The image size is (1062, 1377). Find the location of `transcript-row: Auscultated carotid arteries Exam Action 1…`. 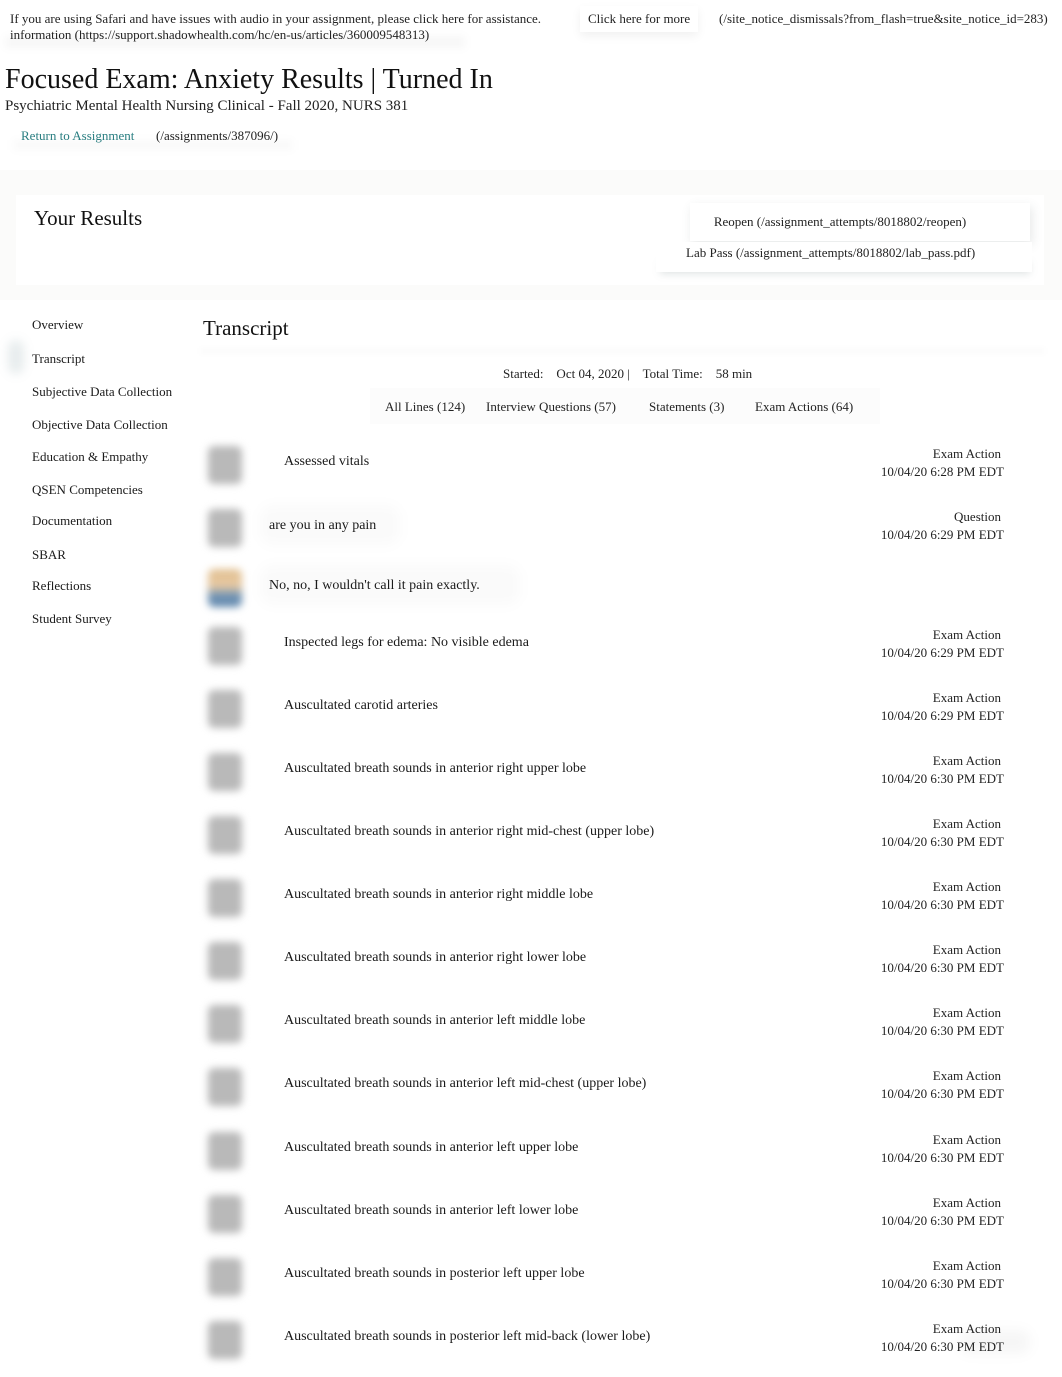

transcript-row: Auscultated carotid arteries Exam Action 1… is located at coordinates (622, 716).